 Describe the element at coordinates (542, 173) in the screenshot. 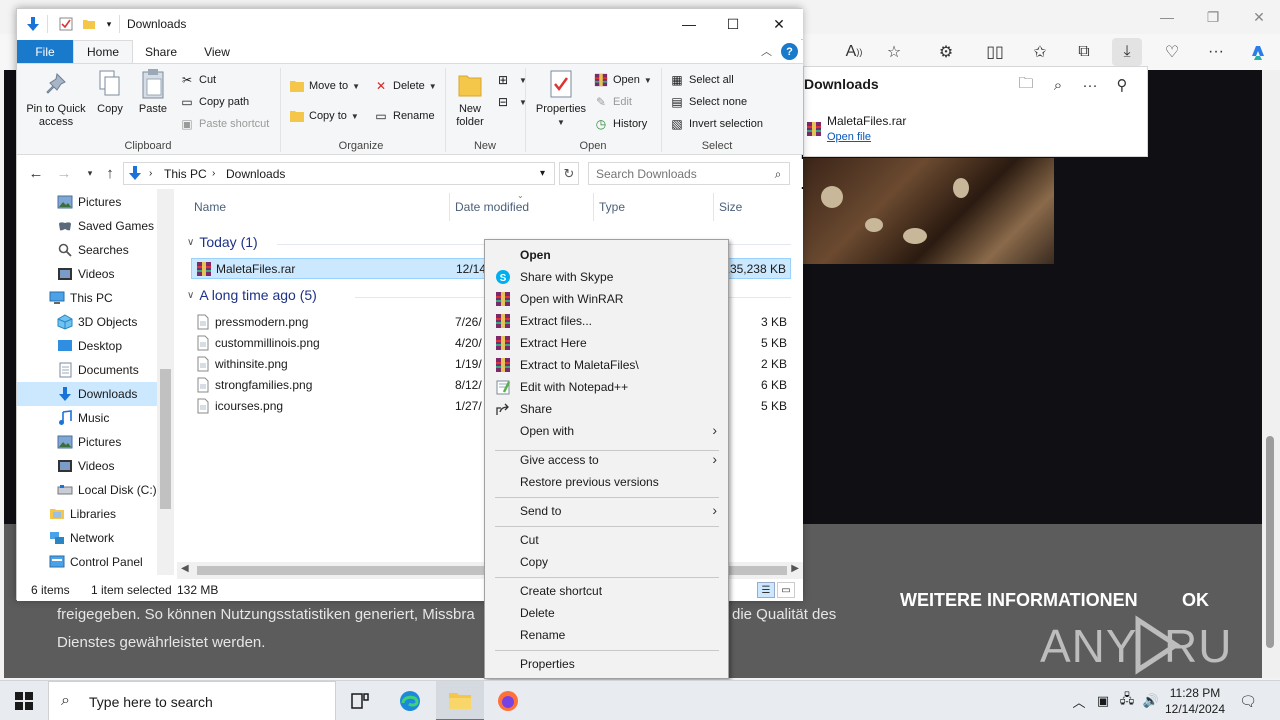

I see `address-dropdown-icon: ▾` at that location.